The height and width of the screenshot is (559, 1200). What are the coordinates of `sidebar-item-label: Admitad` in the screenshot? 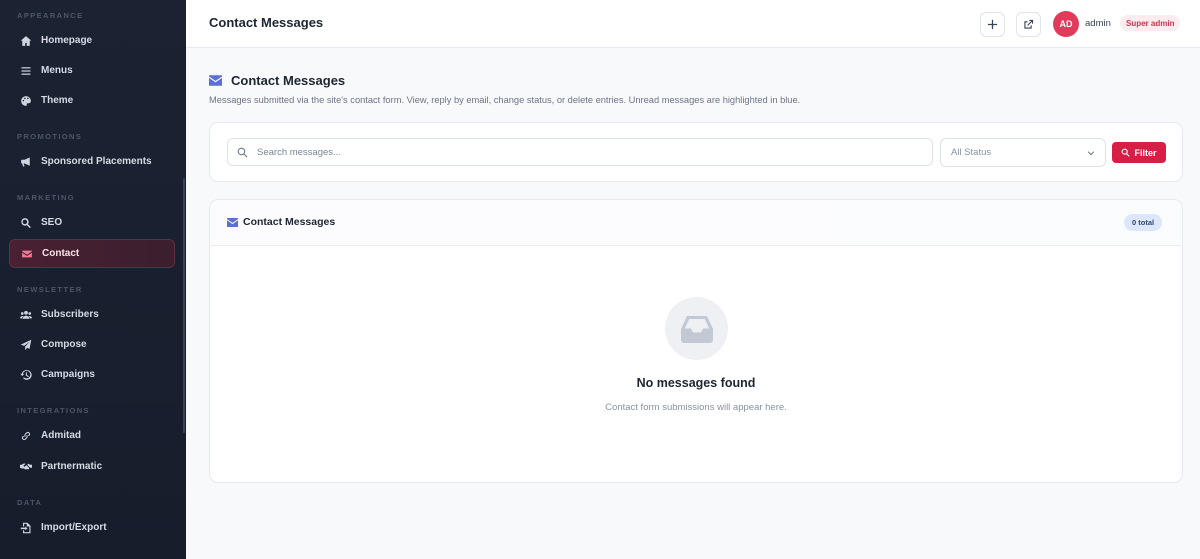 It's located at (61, 435).